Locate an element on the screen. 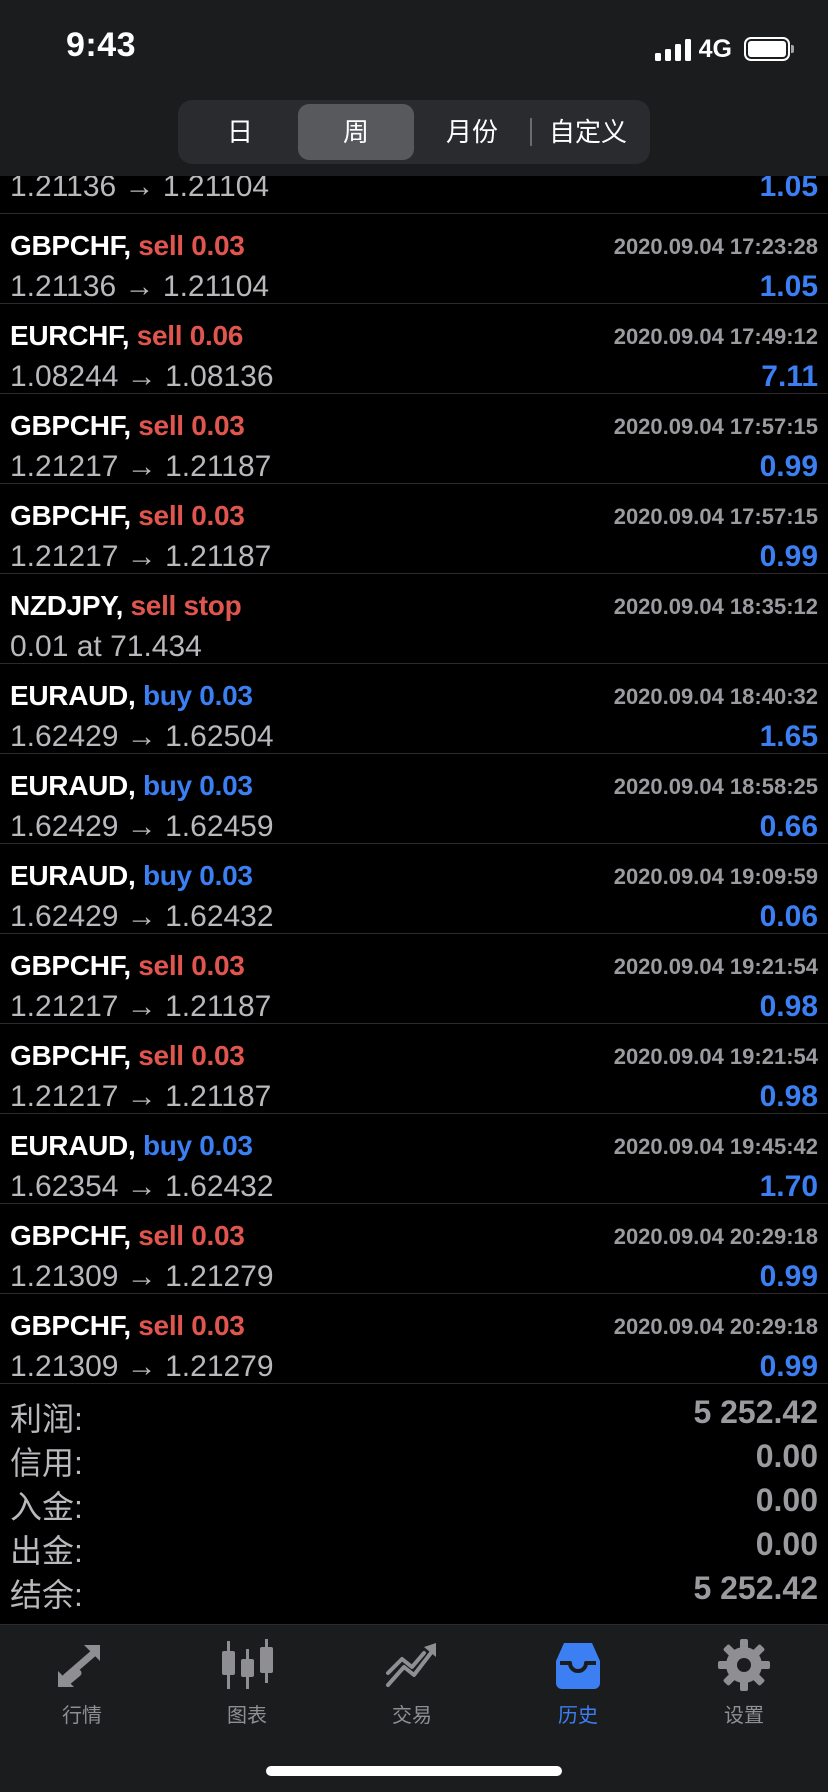 This screenshot has width=828, height=1792. battery-icon is located at coordinates (769, 49).